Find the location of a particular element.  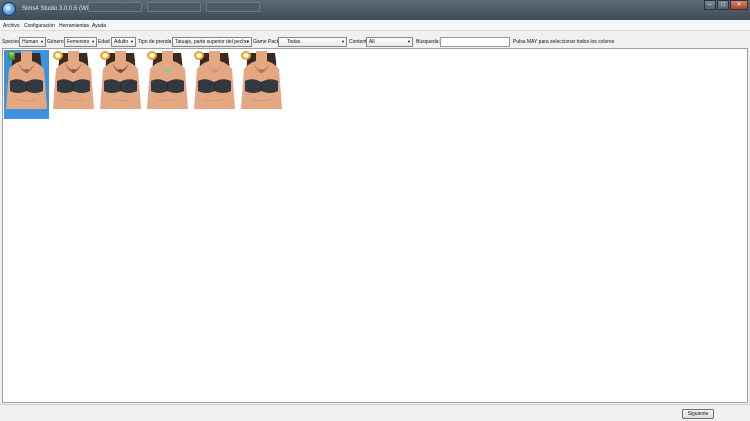

menu-herramientas: Herramientas is located at coordinates (74, 26).